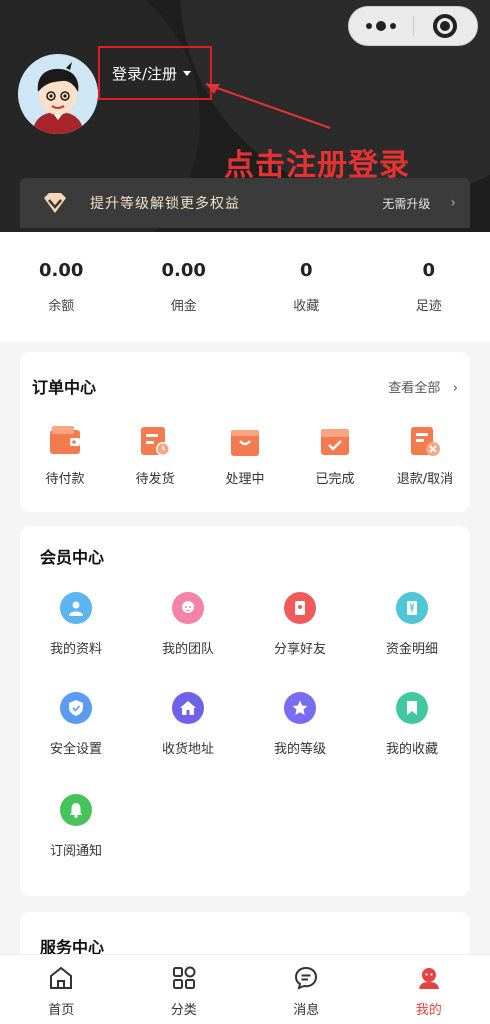  What do you see at coordinates (412, 708) in the screenshot?
I see `bookmark-icon` at bounding box center [412, 708].